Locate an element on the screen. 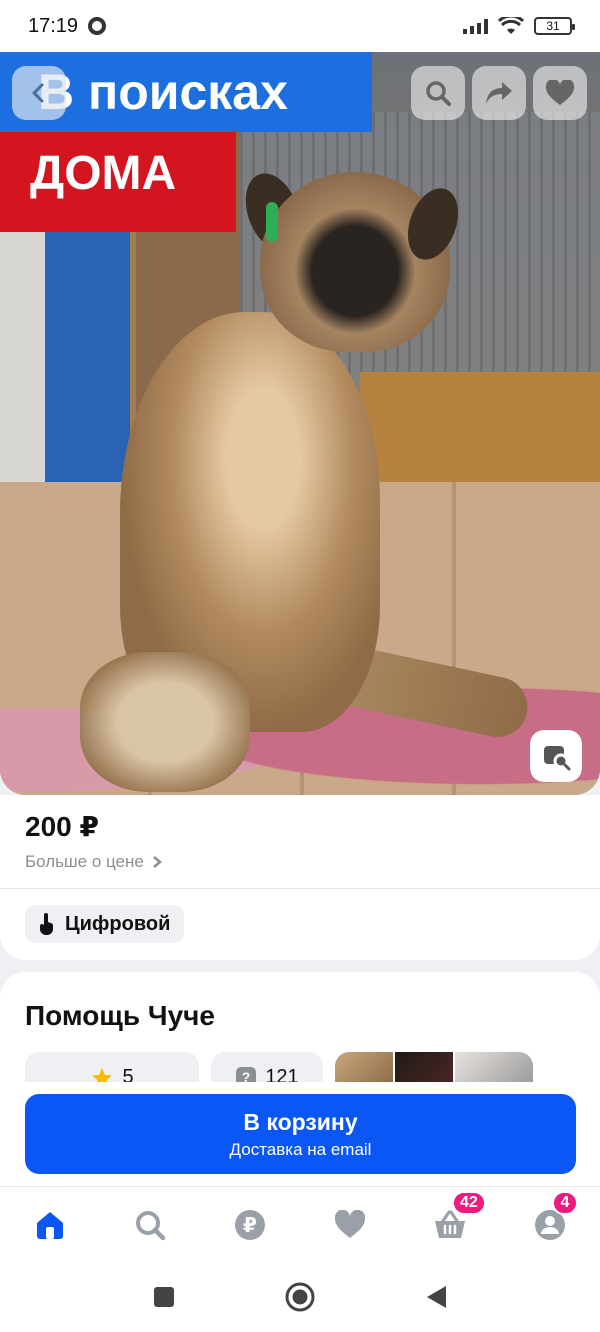 This screenshot has width=600, height=1332. nav-profile: 4 is located at coordinates (550, 1222).